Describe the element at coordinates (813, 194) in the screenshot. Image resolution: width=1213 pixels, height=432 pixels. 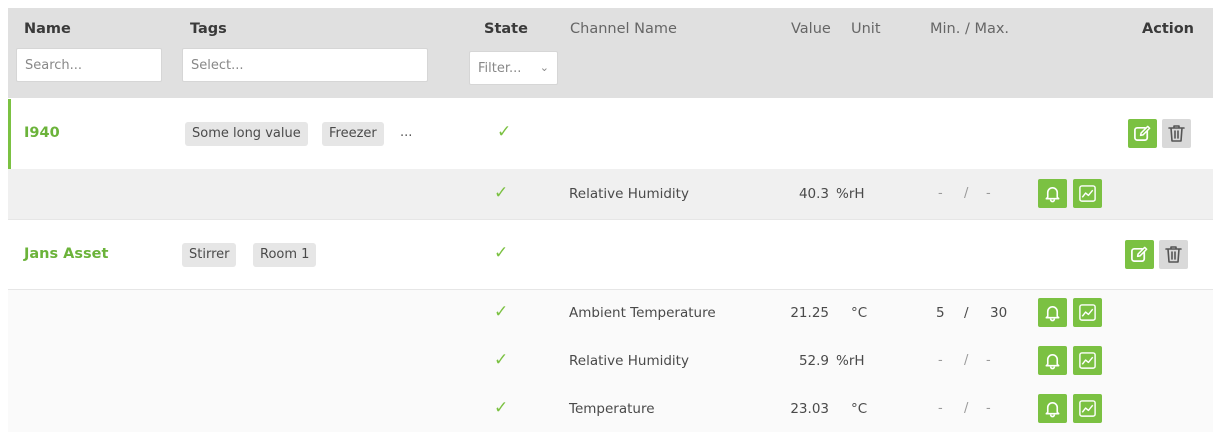
I see `channel-value: 40.3` at that location.